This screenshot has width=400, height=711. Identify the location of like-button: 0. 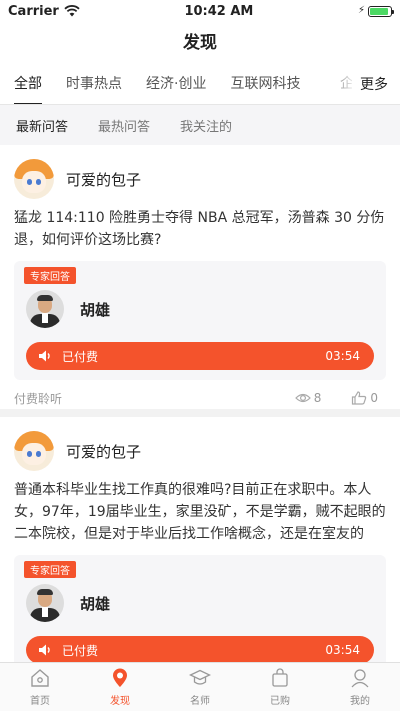
(364, 398).